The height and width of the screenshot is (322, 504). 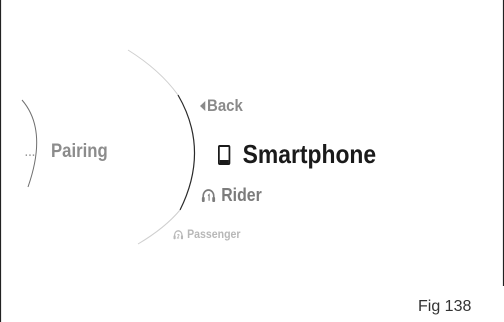 What do you see at coordinates (203, 106) in the screenshot?
I see `back-arrow-icon` at bounding box center [203, 106].